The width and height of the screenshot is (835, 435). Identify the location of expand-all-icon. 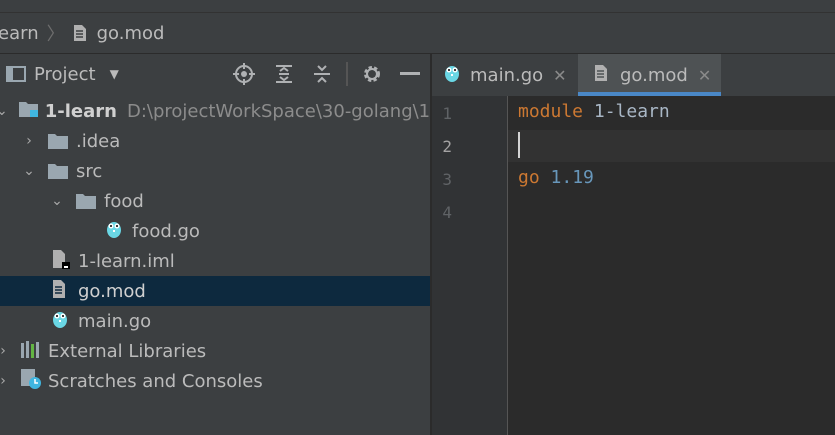
(284, 74).